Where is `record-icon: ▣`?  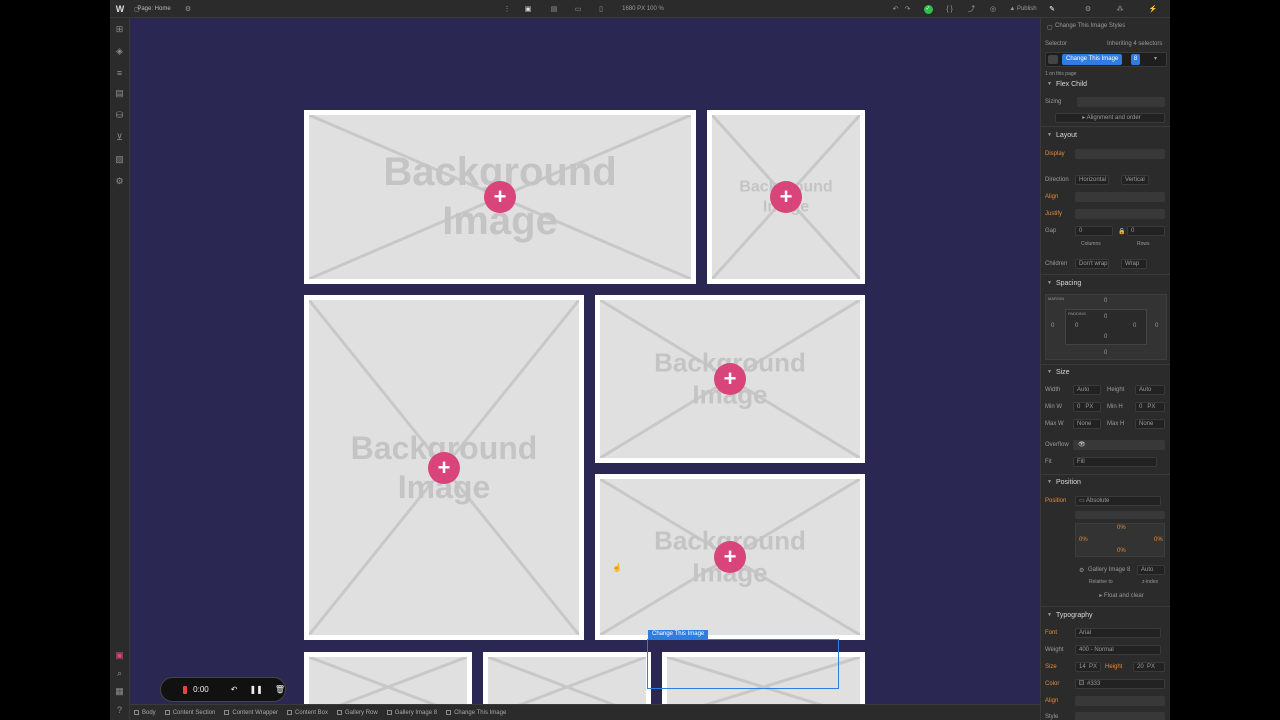
record-icon: ▣ is located at coordinates (119, 655).